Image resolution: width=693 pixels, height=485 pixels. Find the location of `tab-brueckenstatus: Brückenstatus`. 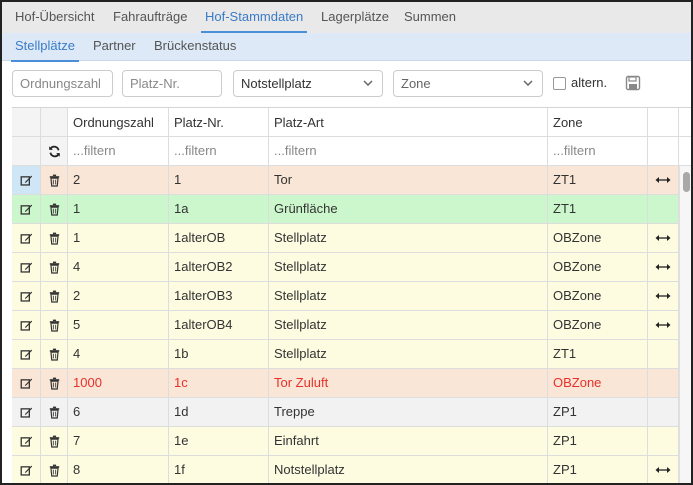

tab-brueckenstatus: Brückenstatus is located at coordinates (195, 47).